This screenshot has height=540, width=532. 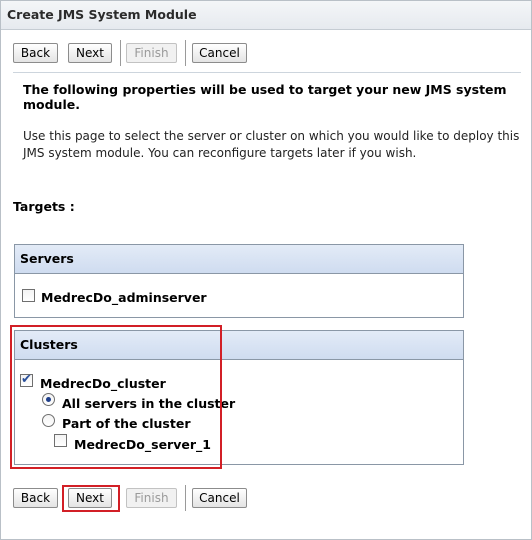 I want to click on finish-button-top: Finish, so click(x=151, y=53).